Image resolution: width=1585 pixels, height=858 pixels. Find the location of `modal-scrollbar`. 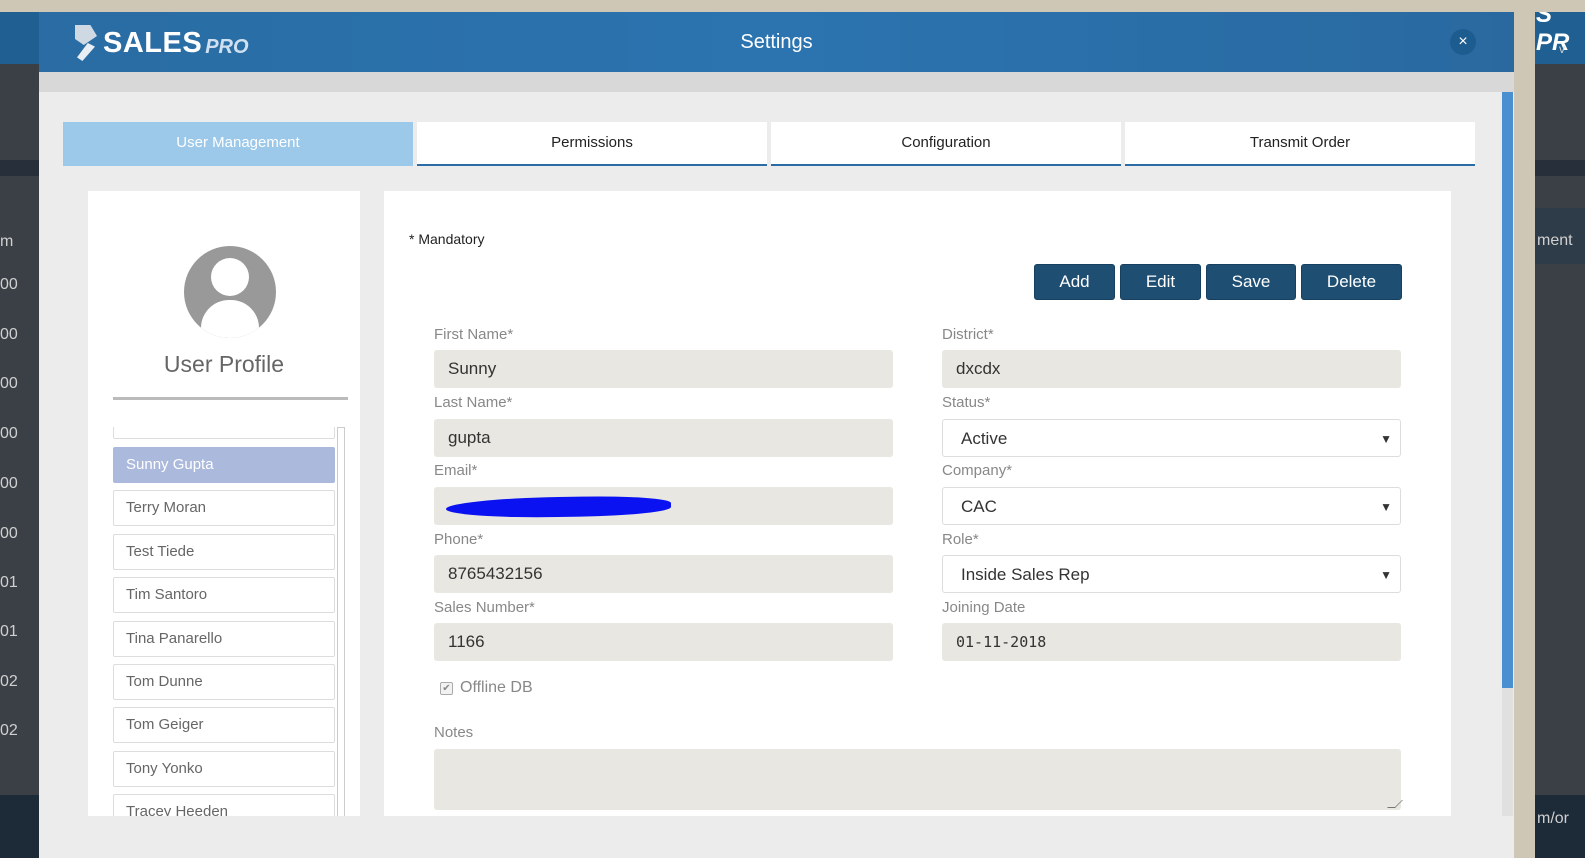

modal-scrollbar is located at coordinates (1507, 457).